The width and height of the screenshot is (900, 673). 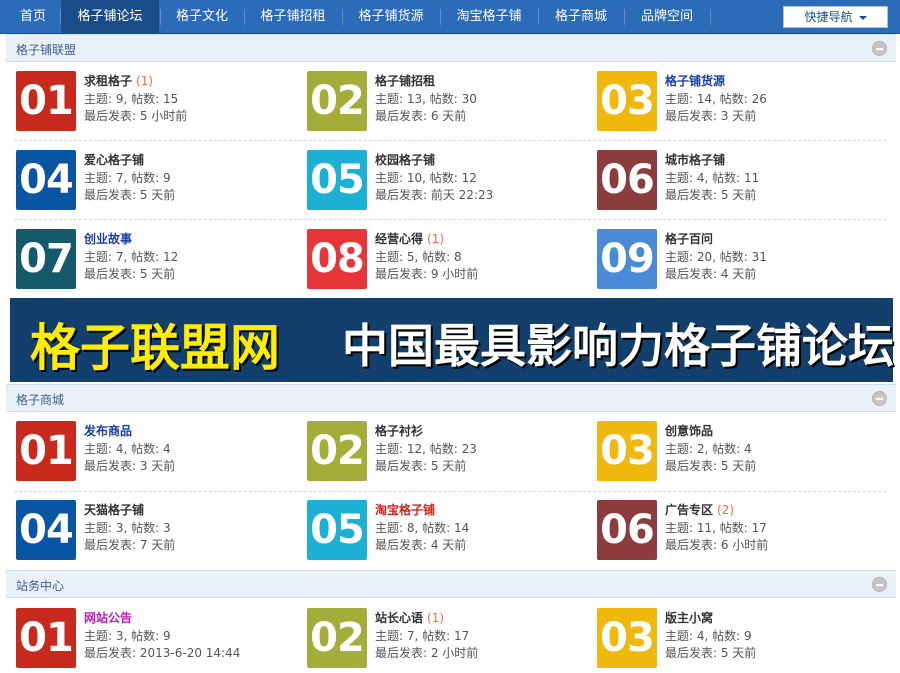 What do you see at coordinates (712, 178) in the screenshot?
I see `forum-stats: 主题: 4, 帖数: 11` at bounding box center [712, 178].